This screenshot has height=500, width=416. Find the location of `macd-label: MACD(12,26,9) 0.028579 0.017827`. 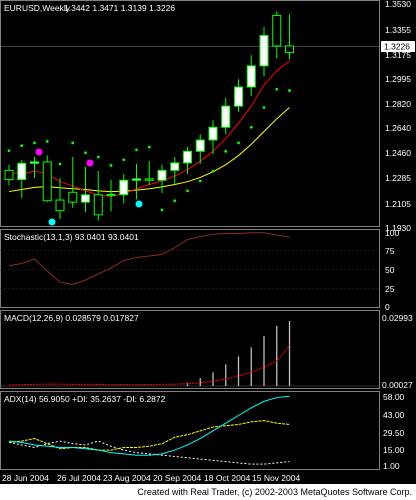

macd-label: MACD(12,26,9) 0.028579 0.017827 is located at coordinates (71, 318).